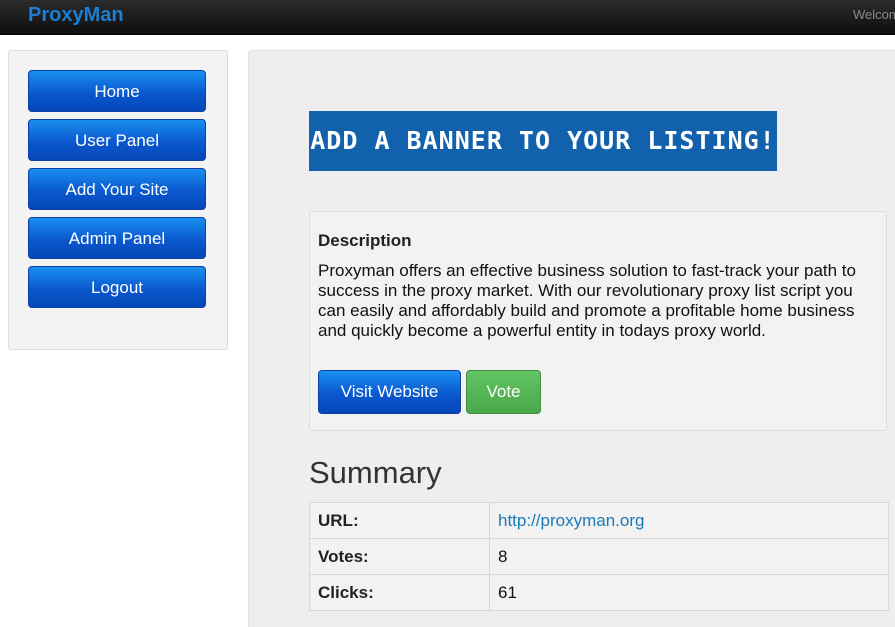  I want to click on sidebar-item-logout: Logout, so click(117, 287).